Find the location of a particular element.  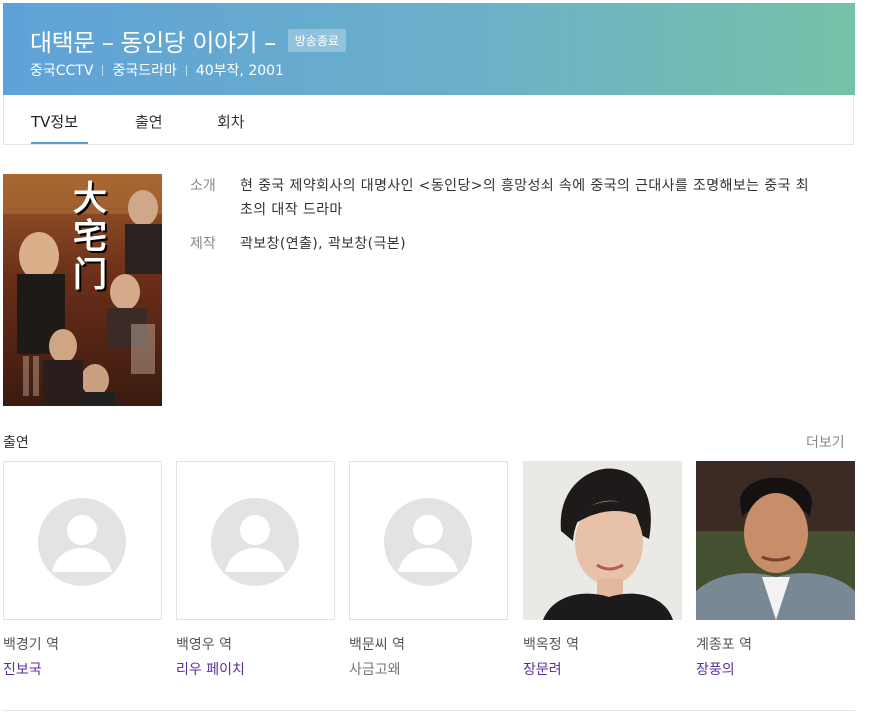

program-title: 대택문 – 동인당 이야기 – is located at coordinates (153, 43).